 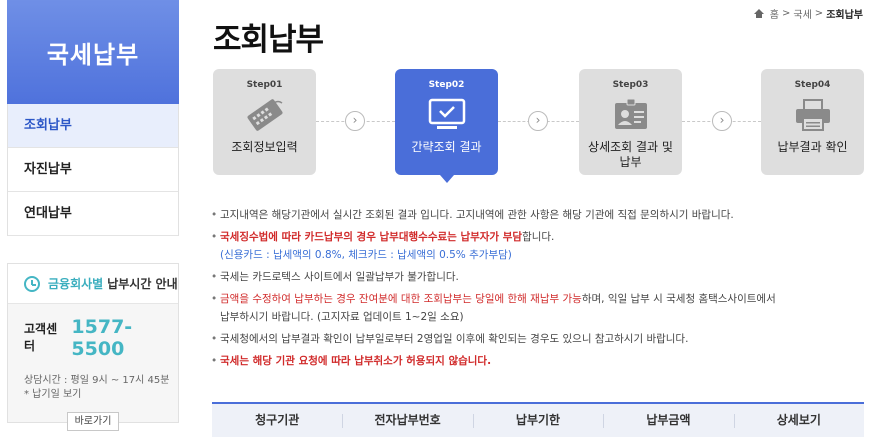 What do you see at coordinates (97, 380) in the screenshot?
I see `consult-hours: 상담시간 : 평일 9시 ~ 17시 45분` at bounding box center [97, 380].